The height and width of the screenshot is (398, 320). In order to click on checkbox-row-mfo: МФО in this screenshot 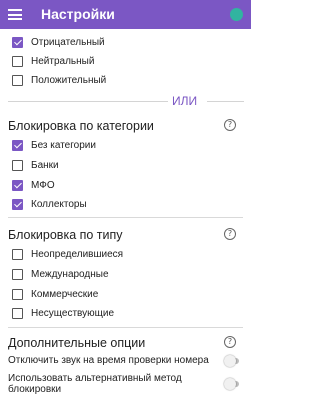, I will do `click(33, 185)`.